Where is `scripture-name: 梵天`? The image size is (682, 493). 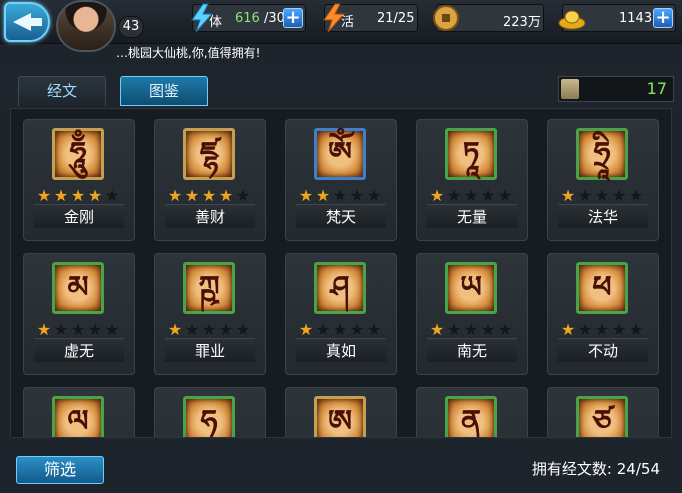
scripture-name: 梵天 is located at coordinates (341, 216).